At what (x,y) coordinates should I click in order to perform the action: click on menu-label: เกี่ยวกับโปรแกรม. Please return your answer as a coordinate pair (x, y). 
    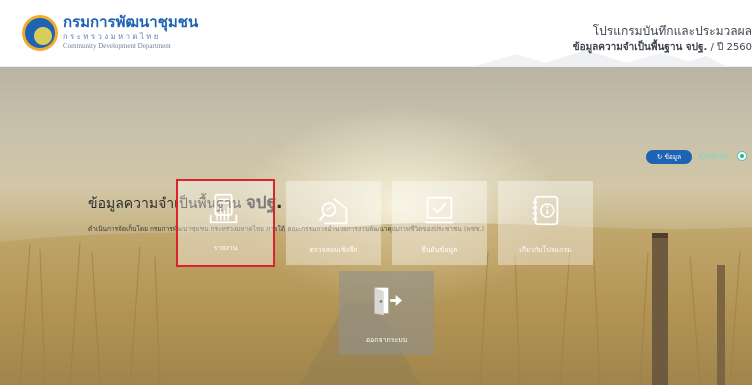
    Looking at the image, I should click on (545, 250).